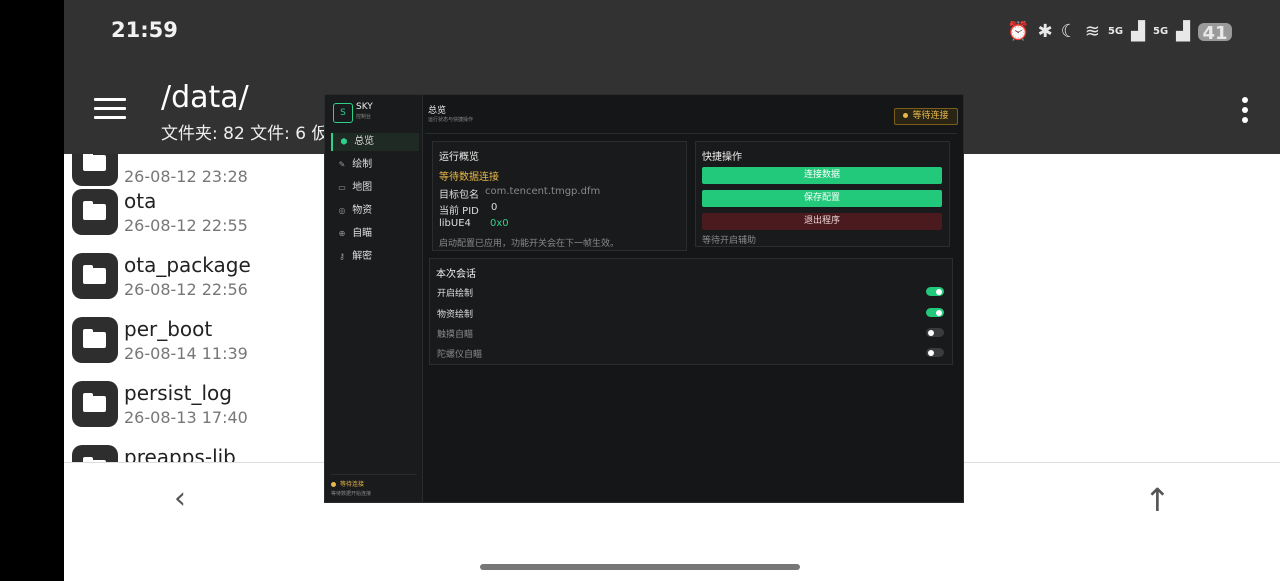  What do you see at coordinates (362, 210) in the screenshot?
I see `sidebar-item-label: 物资` at bounding box center [362, 210].